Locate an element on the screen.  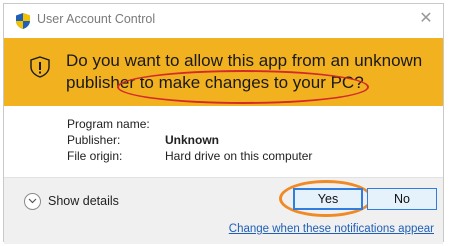
uac-shield-icon is located at coordinates (23, 21).